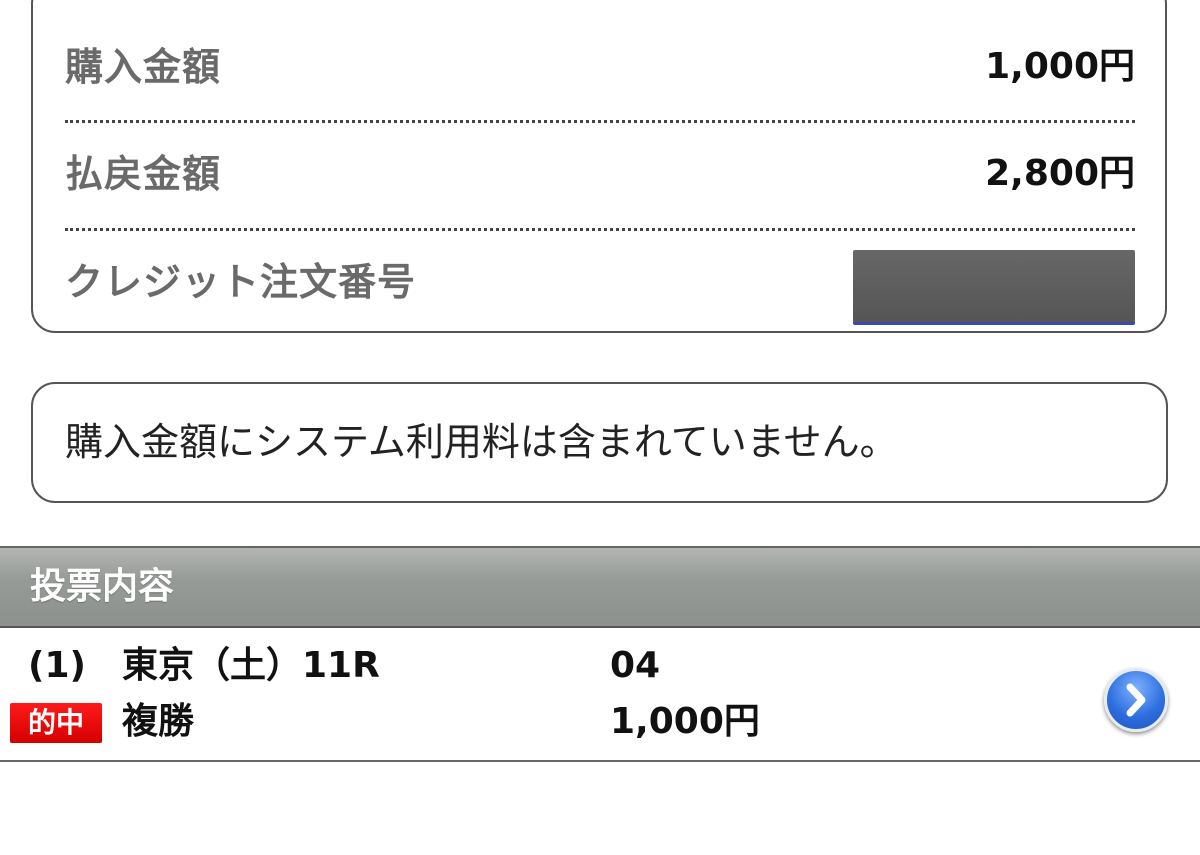 This screenshot has width=1200, height=855. I want to click on bet-amount: 1,000円, so click(685, 721).